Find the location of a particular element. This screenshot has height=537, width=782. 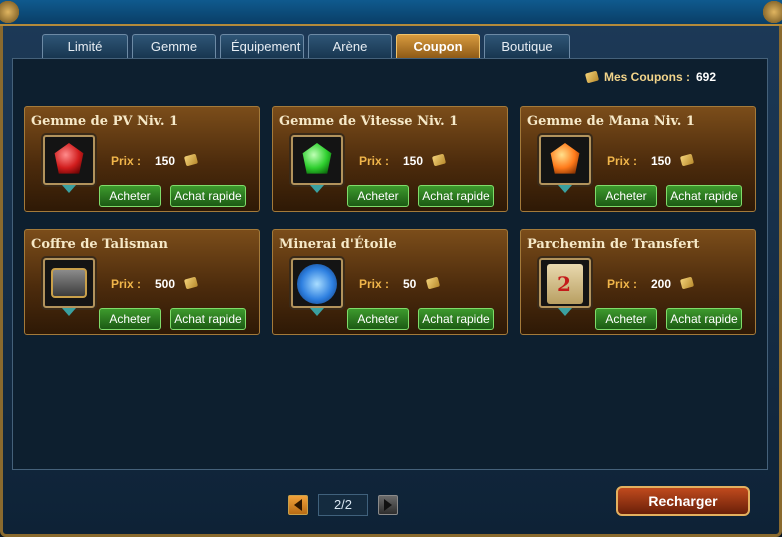

item-price: 50 is located at coordinates (410, 284).